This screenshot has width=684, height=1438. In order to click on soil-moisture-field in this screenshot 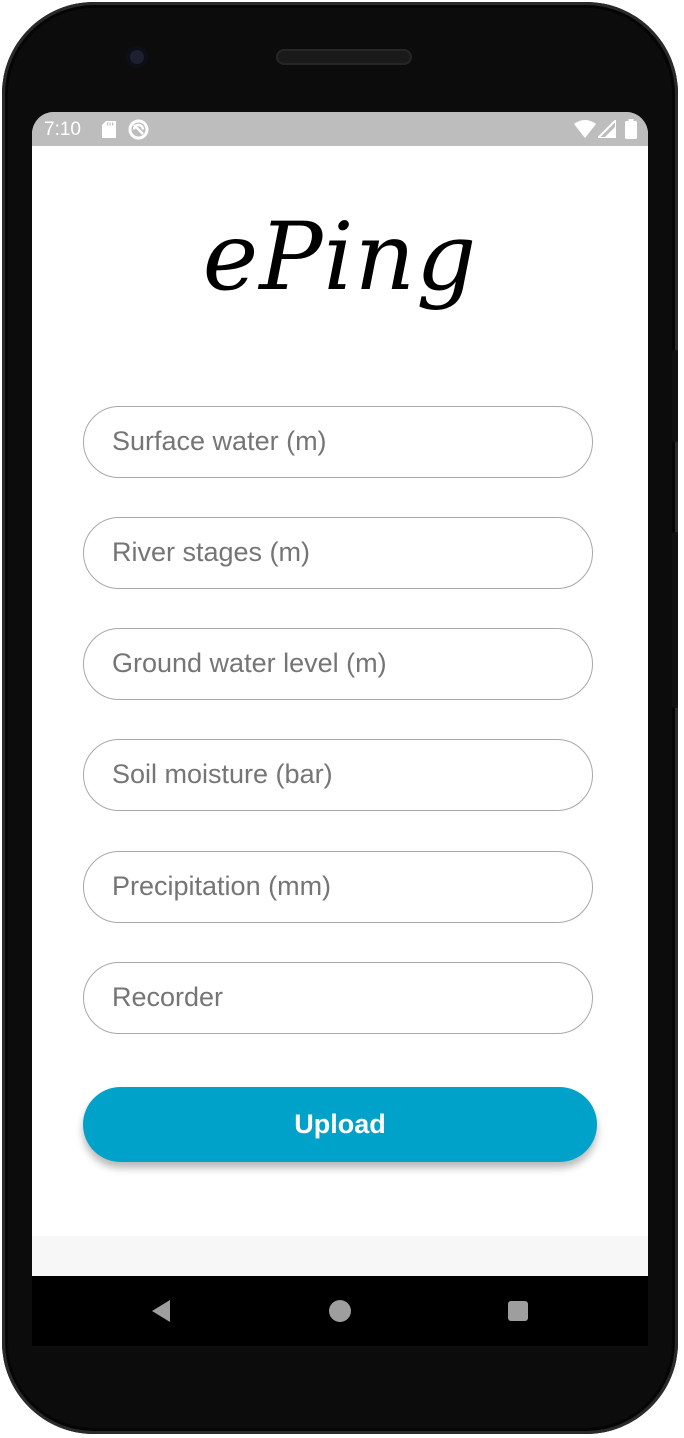, I will do `click(338, 775)`.